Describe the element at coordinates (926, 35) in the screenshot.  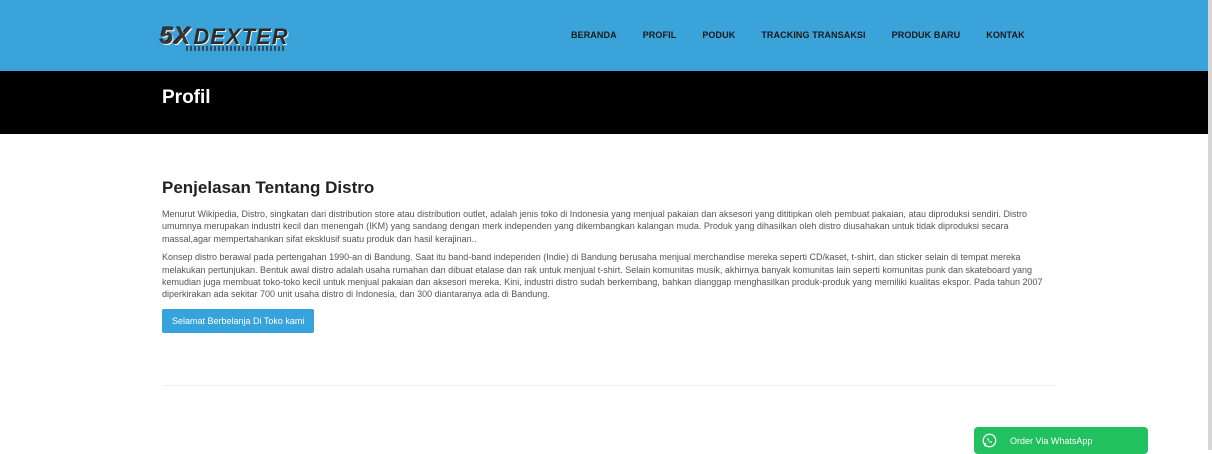
I see `nav-produk-baru: PRODUK BARU` at that location.